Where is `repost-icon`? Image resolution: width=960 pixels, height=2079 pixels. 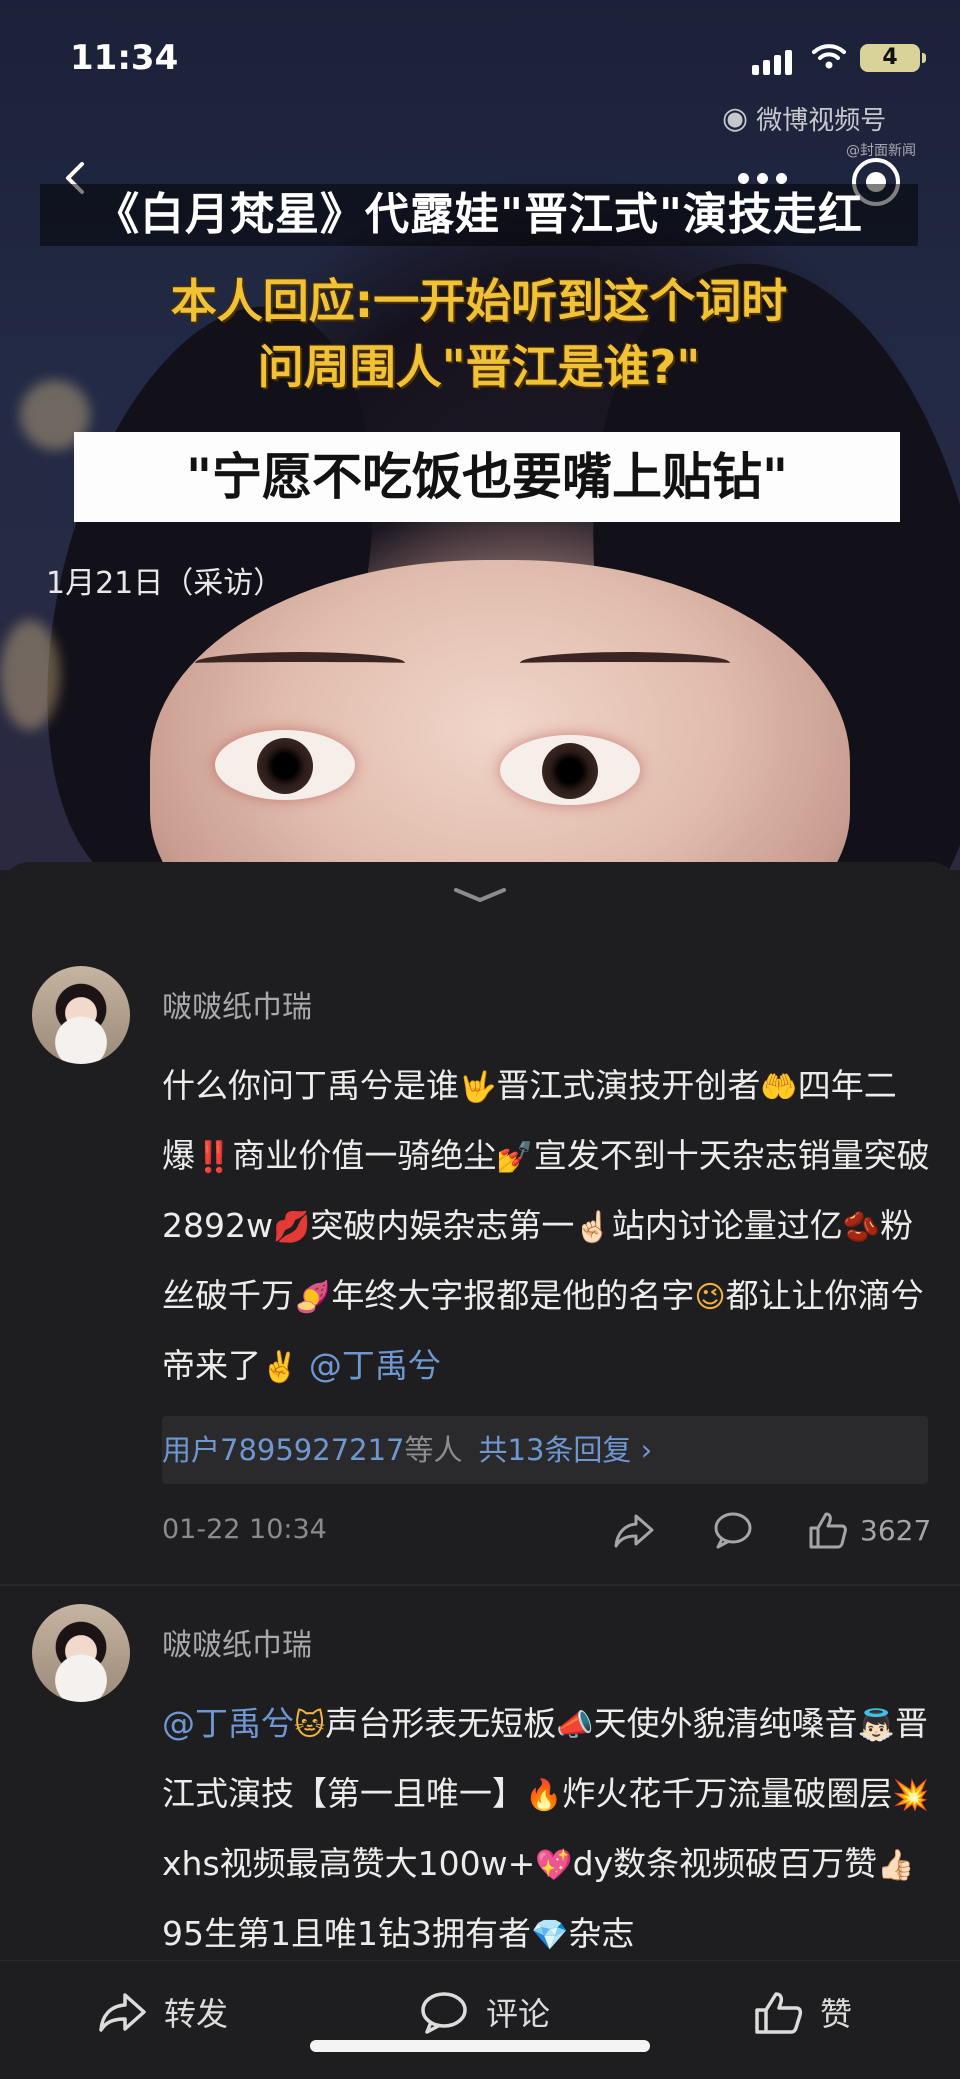 repost-icon is located at coordinates (122, 2012).